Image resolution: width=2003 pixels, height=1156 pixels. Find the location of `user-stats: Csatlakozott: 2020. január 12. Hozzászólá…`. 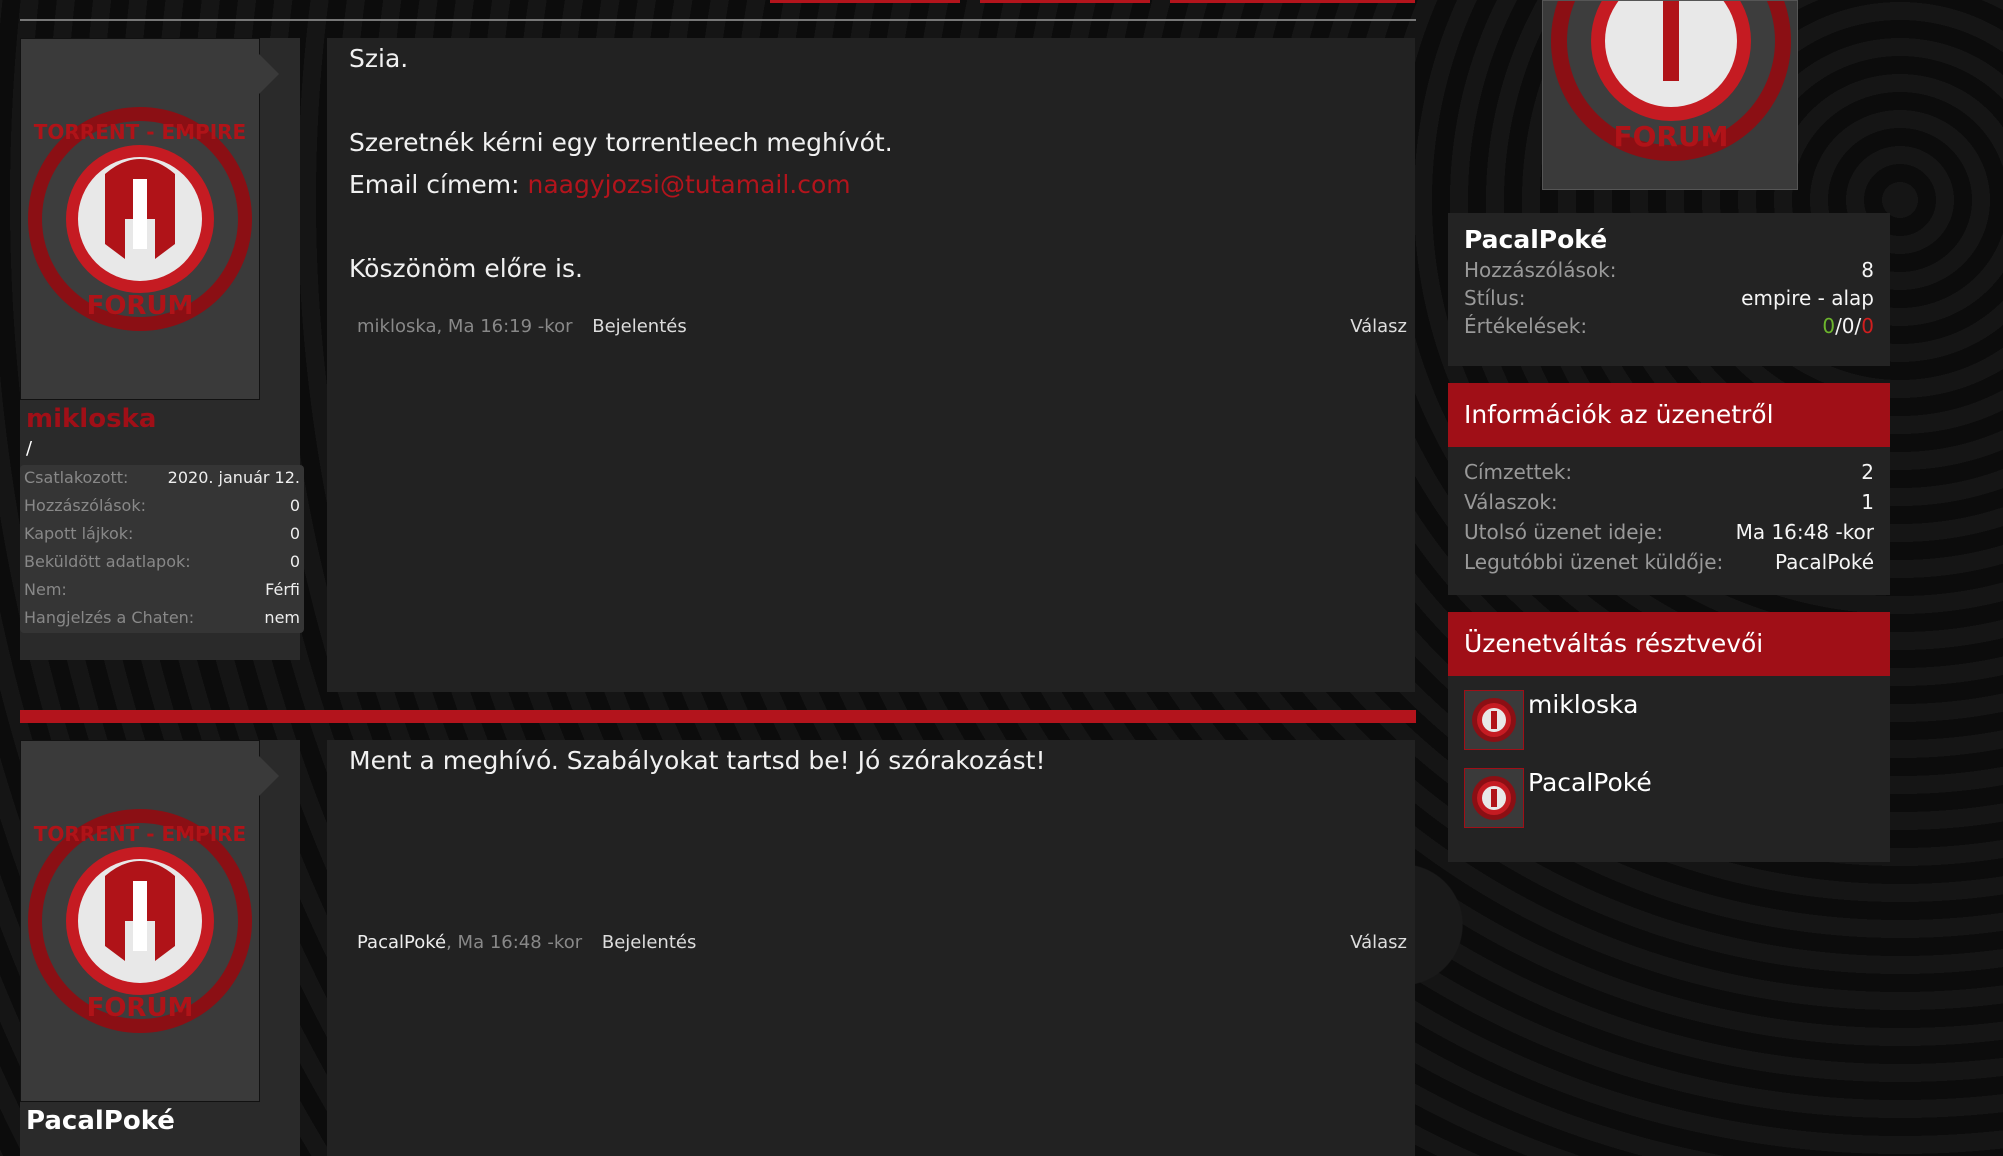

user-stats: Csatlakozott: 2020. január 12. Hozzászólá… is located at coordinates (162, 549).